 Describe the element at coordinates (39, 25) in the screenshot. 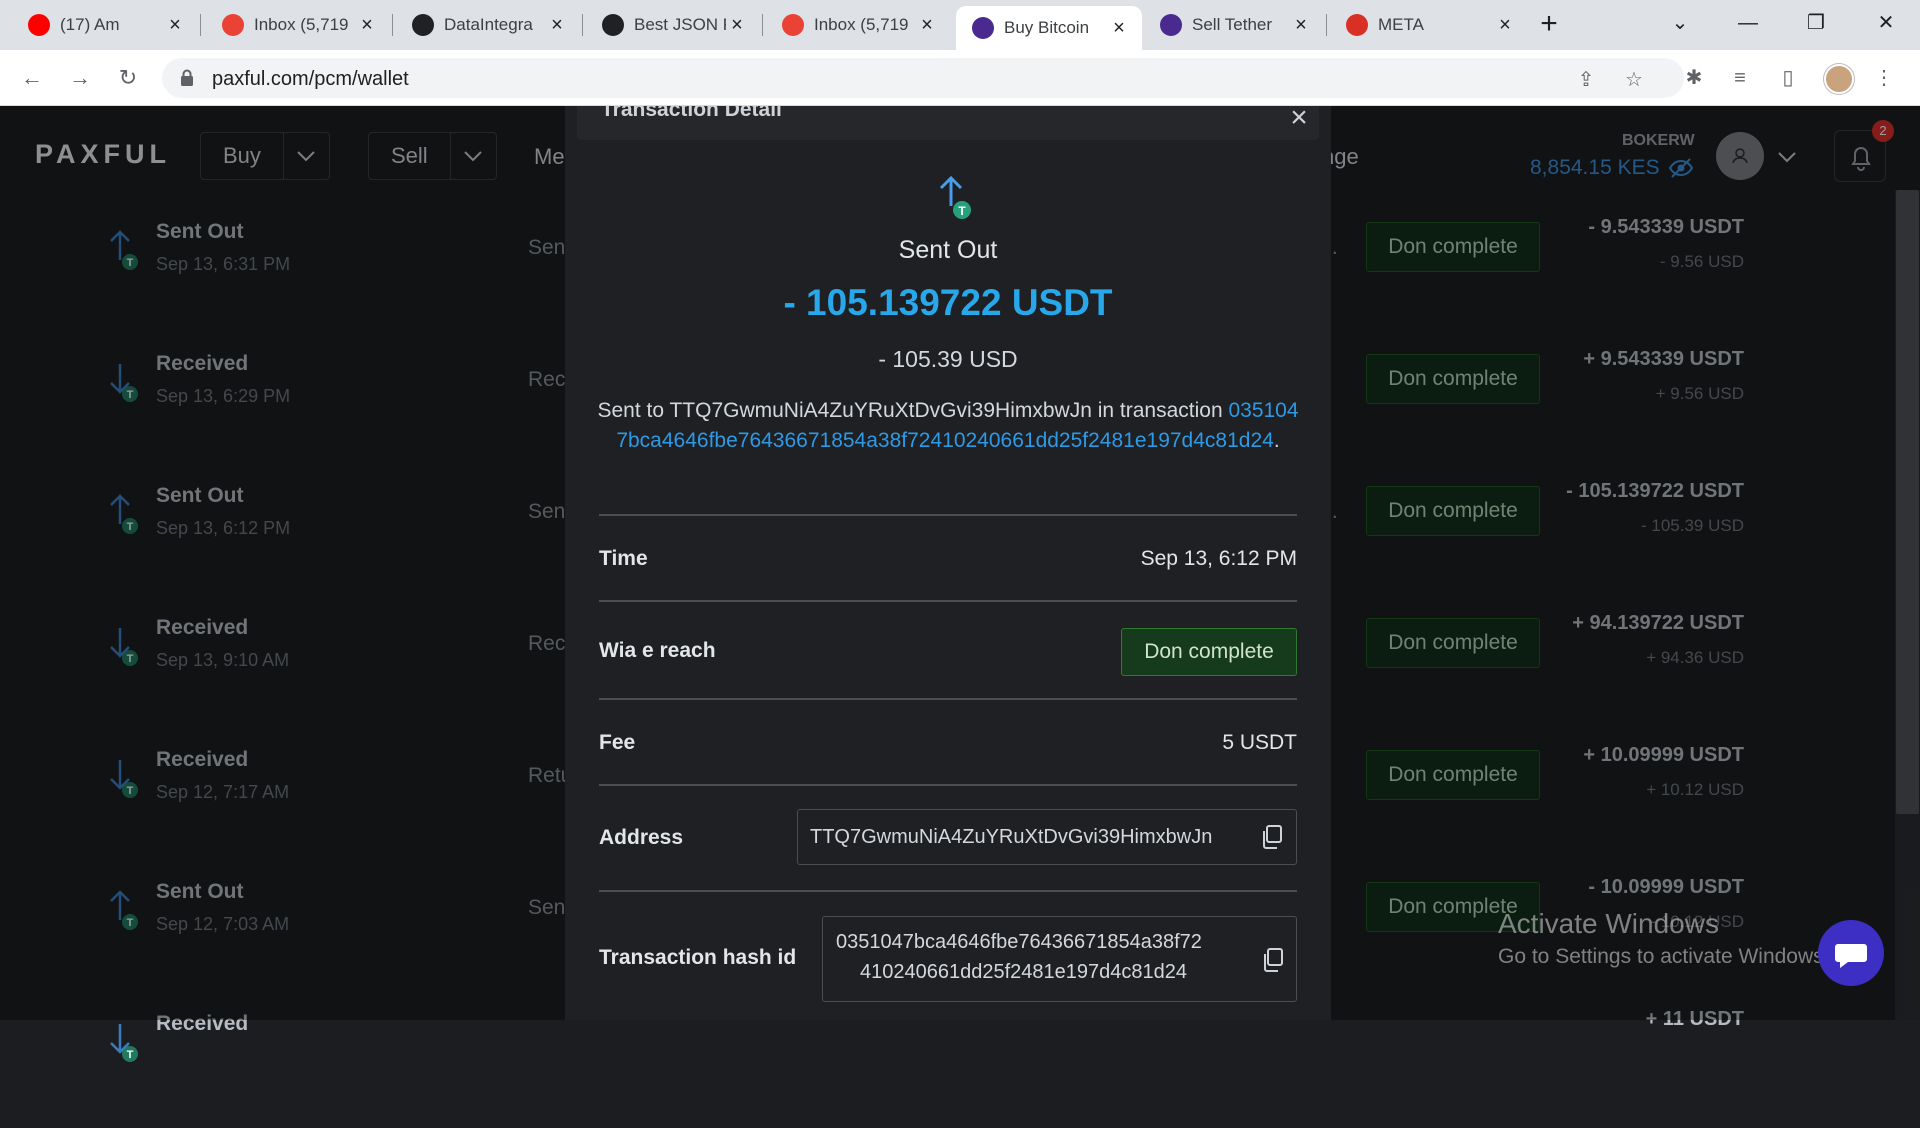

I see `youtube-icon` at that location.